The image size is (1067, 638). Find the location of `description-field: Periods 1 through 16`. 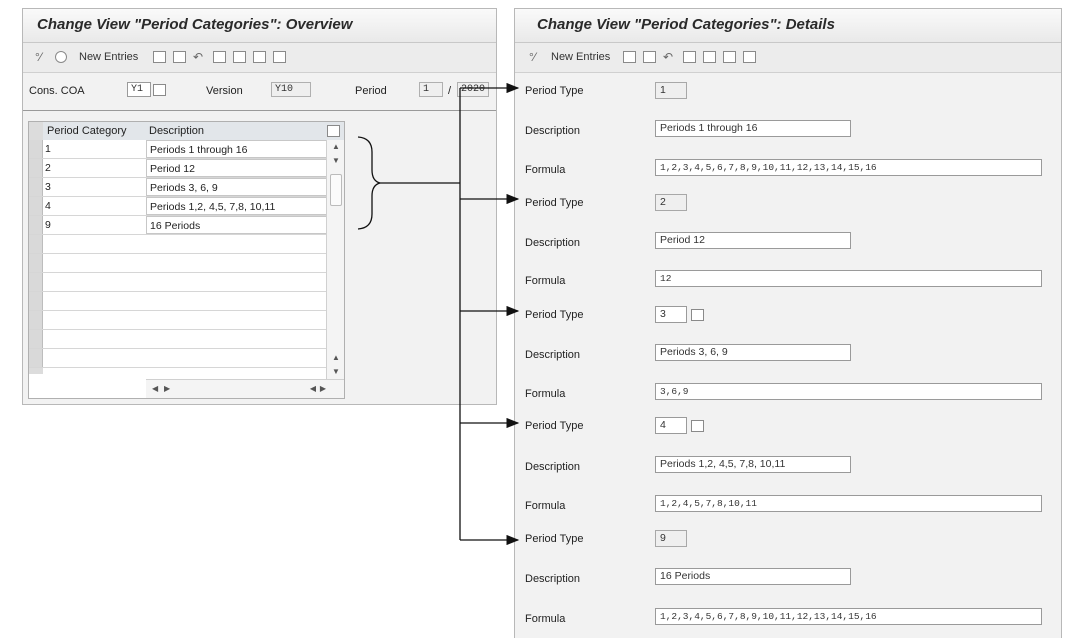

description-field: Periods 1 through 16 is located at coordinates (753, 128).